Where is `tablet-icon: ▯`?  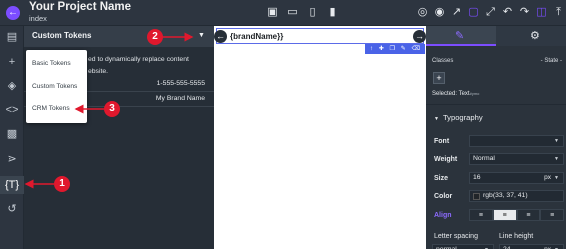 tablet-icon: ▯ is located at coordinates (312, 12).